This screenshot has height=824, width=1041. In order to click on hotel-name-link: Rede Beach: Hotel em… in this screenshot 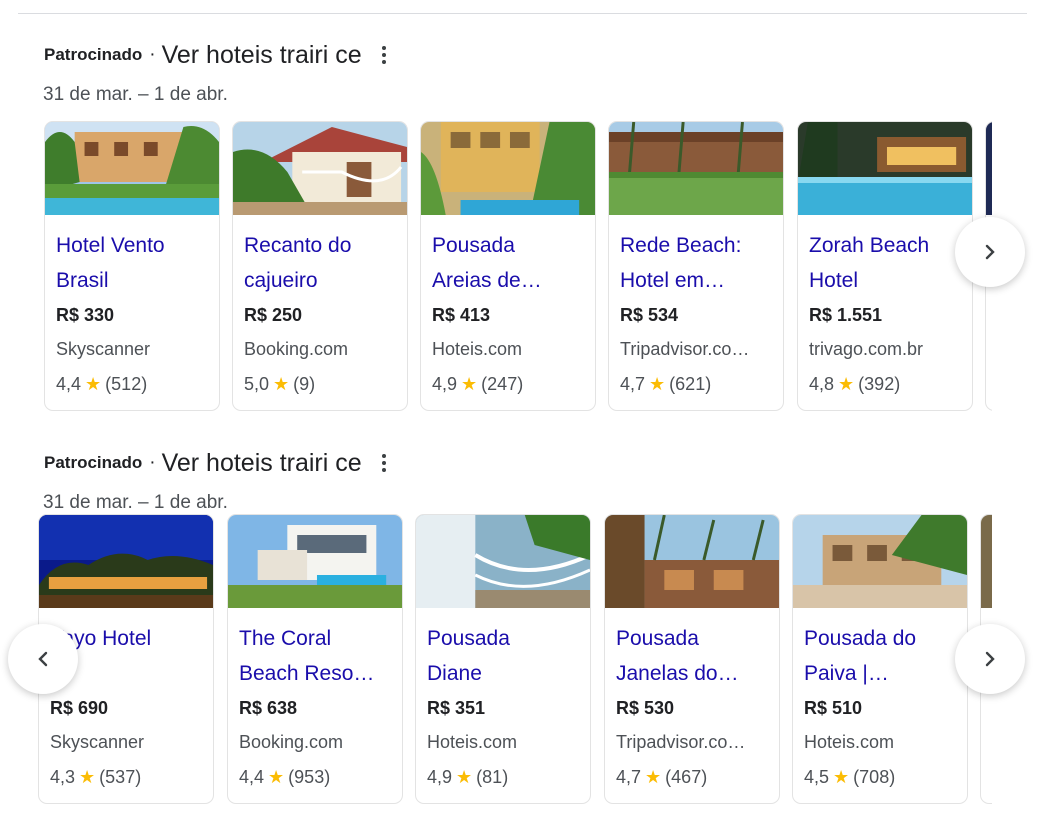, I will do `click(700, 263)`.